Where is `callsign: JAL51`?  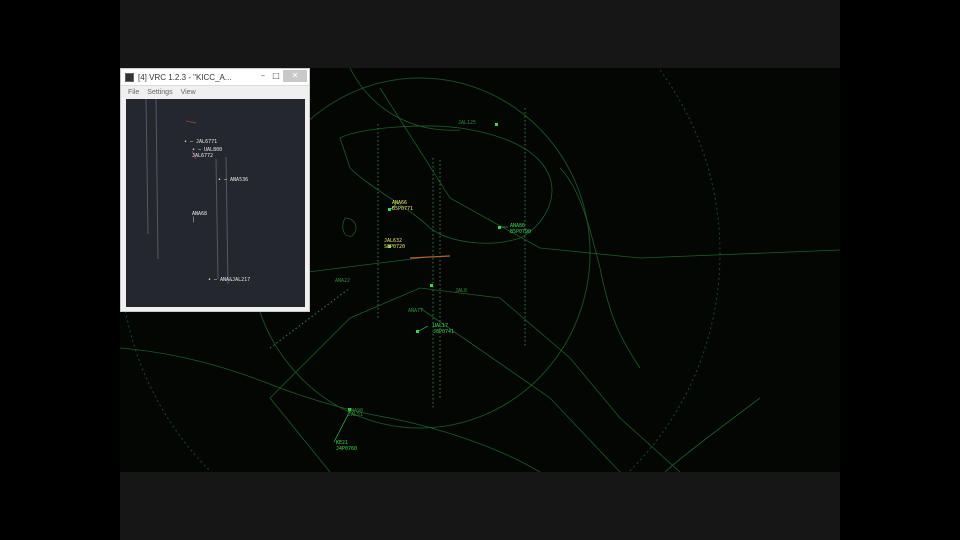
callsign: JAL51 is located at coordinates (356, 415).